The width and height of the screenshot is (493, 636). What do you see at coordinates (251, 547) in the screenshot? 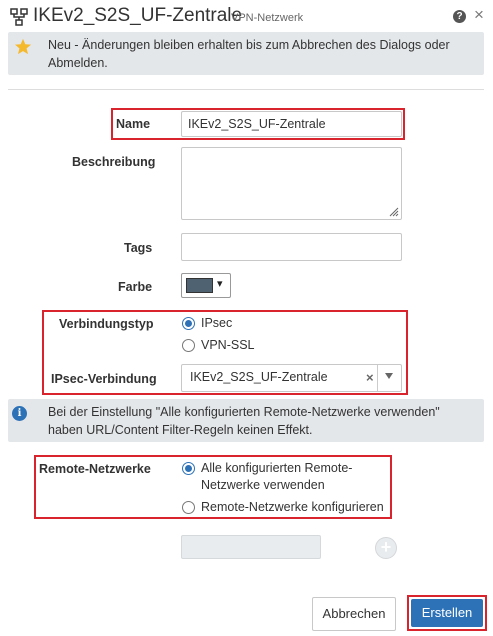
I see `remote-network-field` at bounding box center [251, 547].